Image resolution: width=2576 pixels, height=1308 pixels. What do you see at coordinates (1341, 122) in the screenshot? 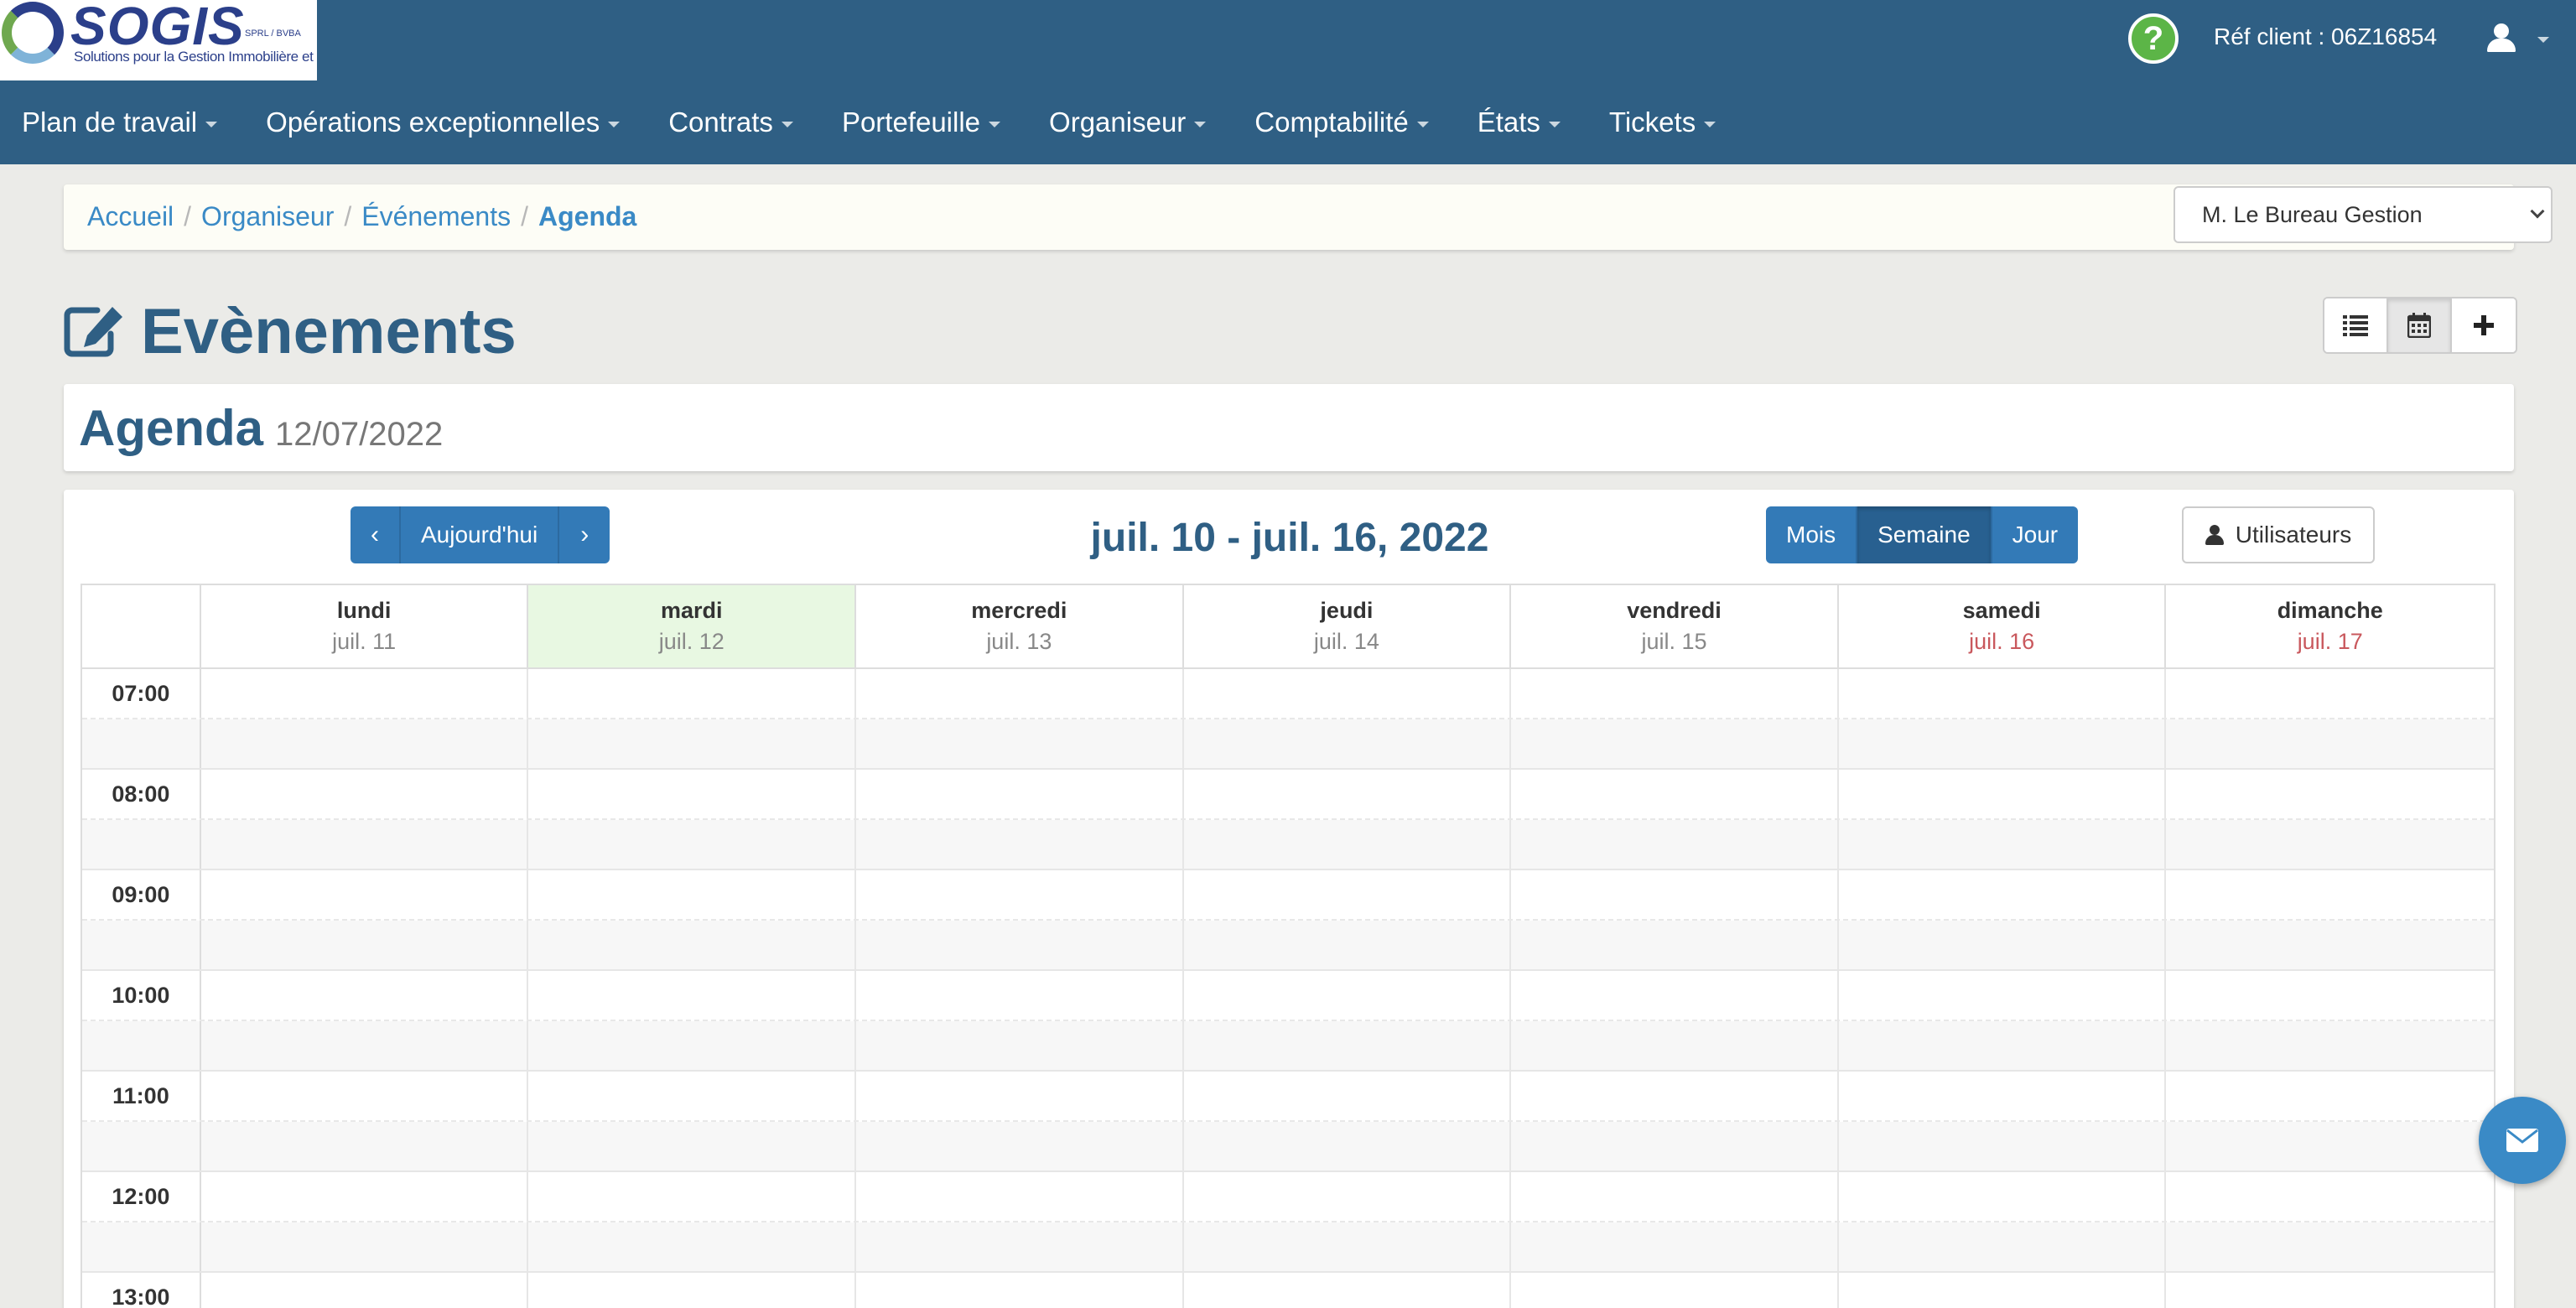
I see `nav-item-comptabilite: Comptabilité` at bounding box center [1341, 122].